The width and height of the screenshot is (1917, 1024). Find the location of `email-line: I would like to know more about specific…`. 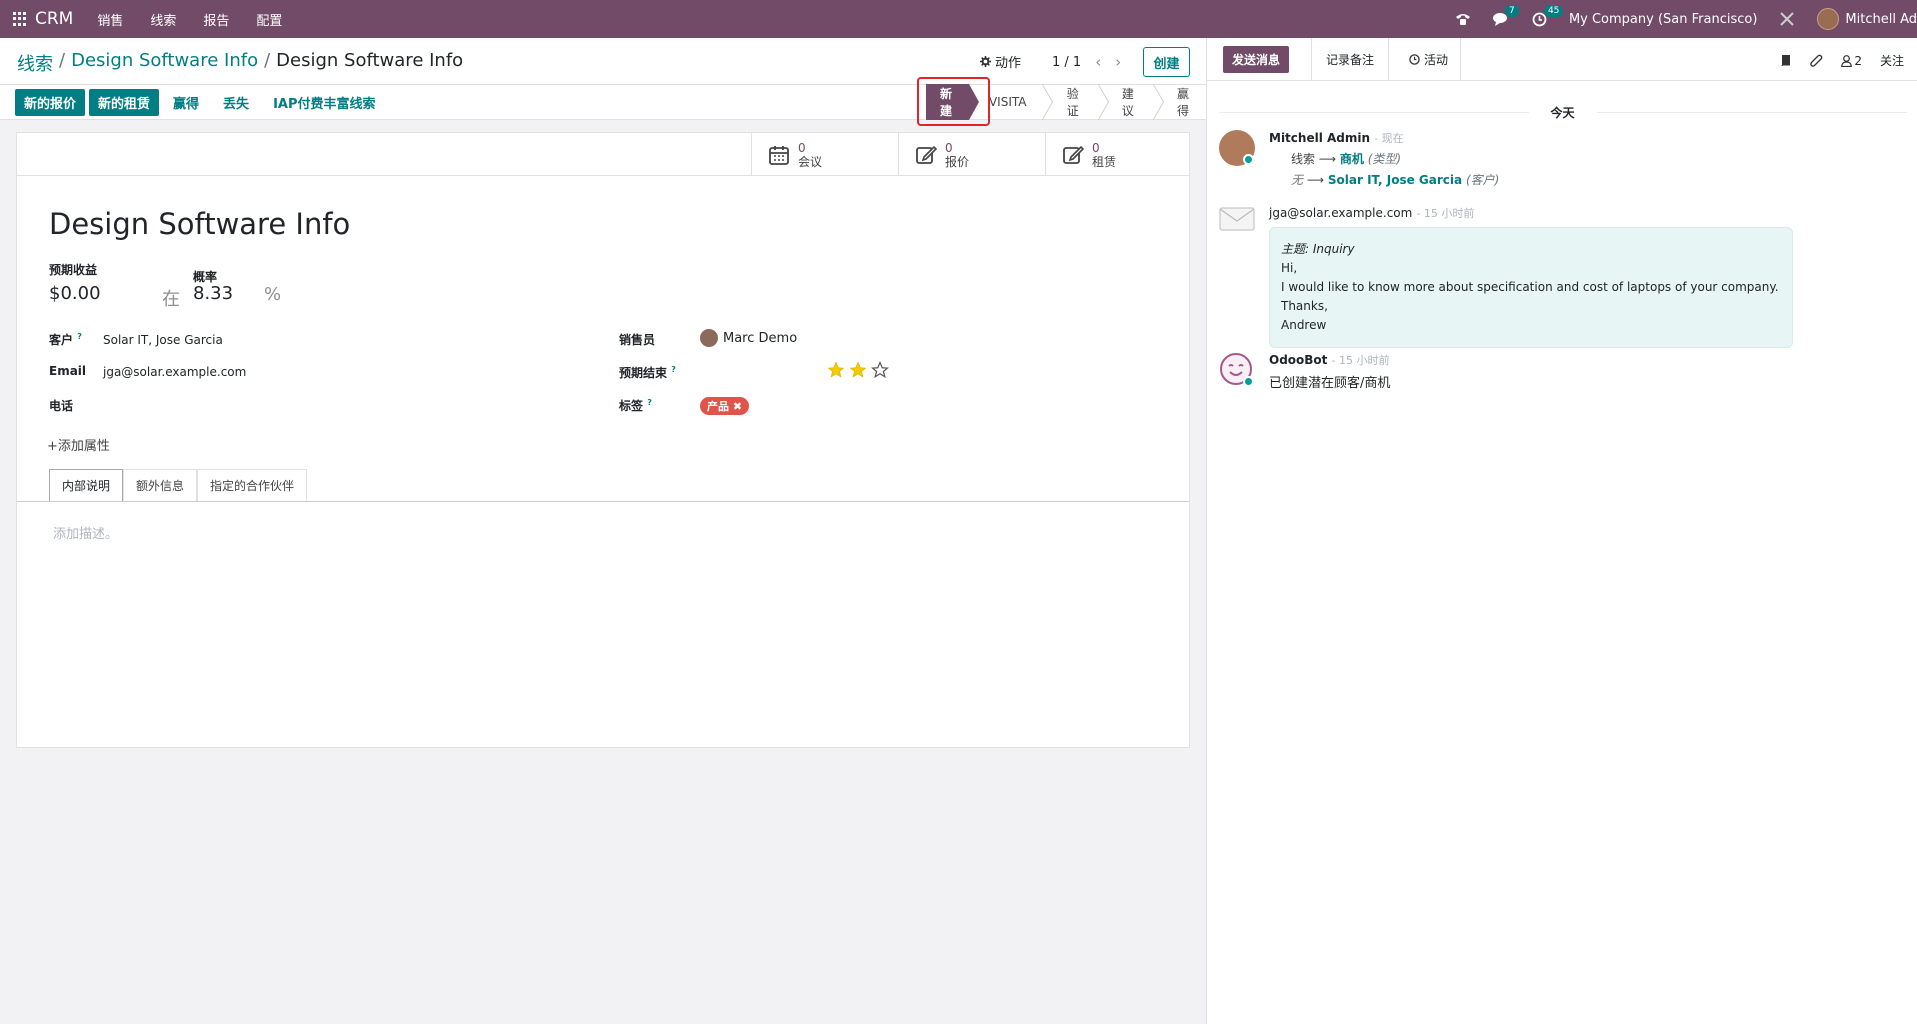

email-line: I would like to know more about specific… is located at coordinates (1530, 287).